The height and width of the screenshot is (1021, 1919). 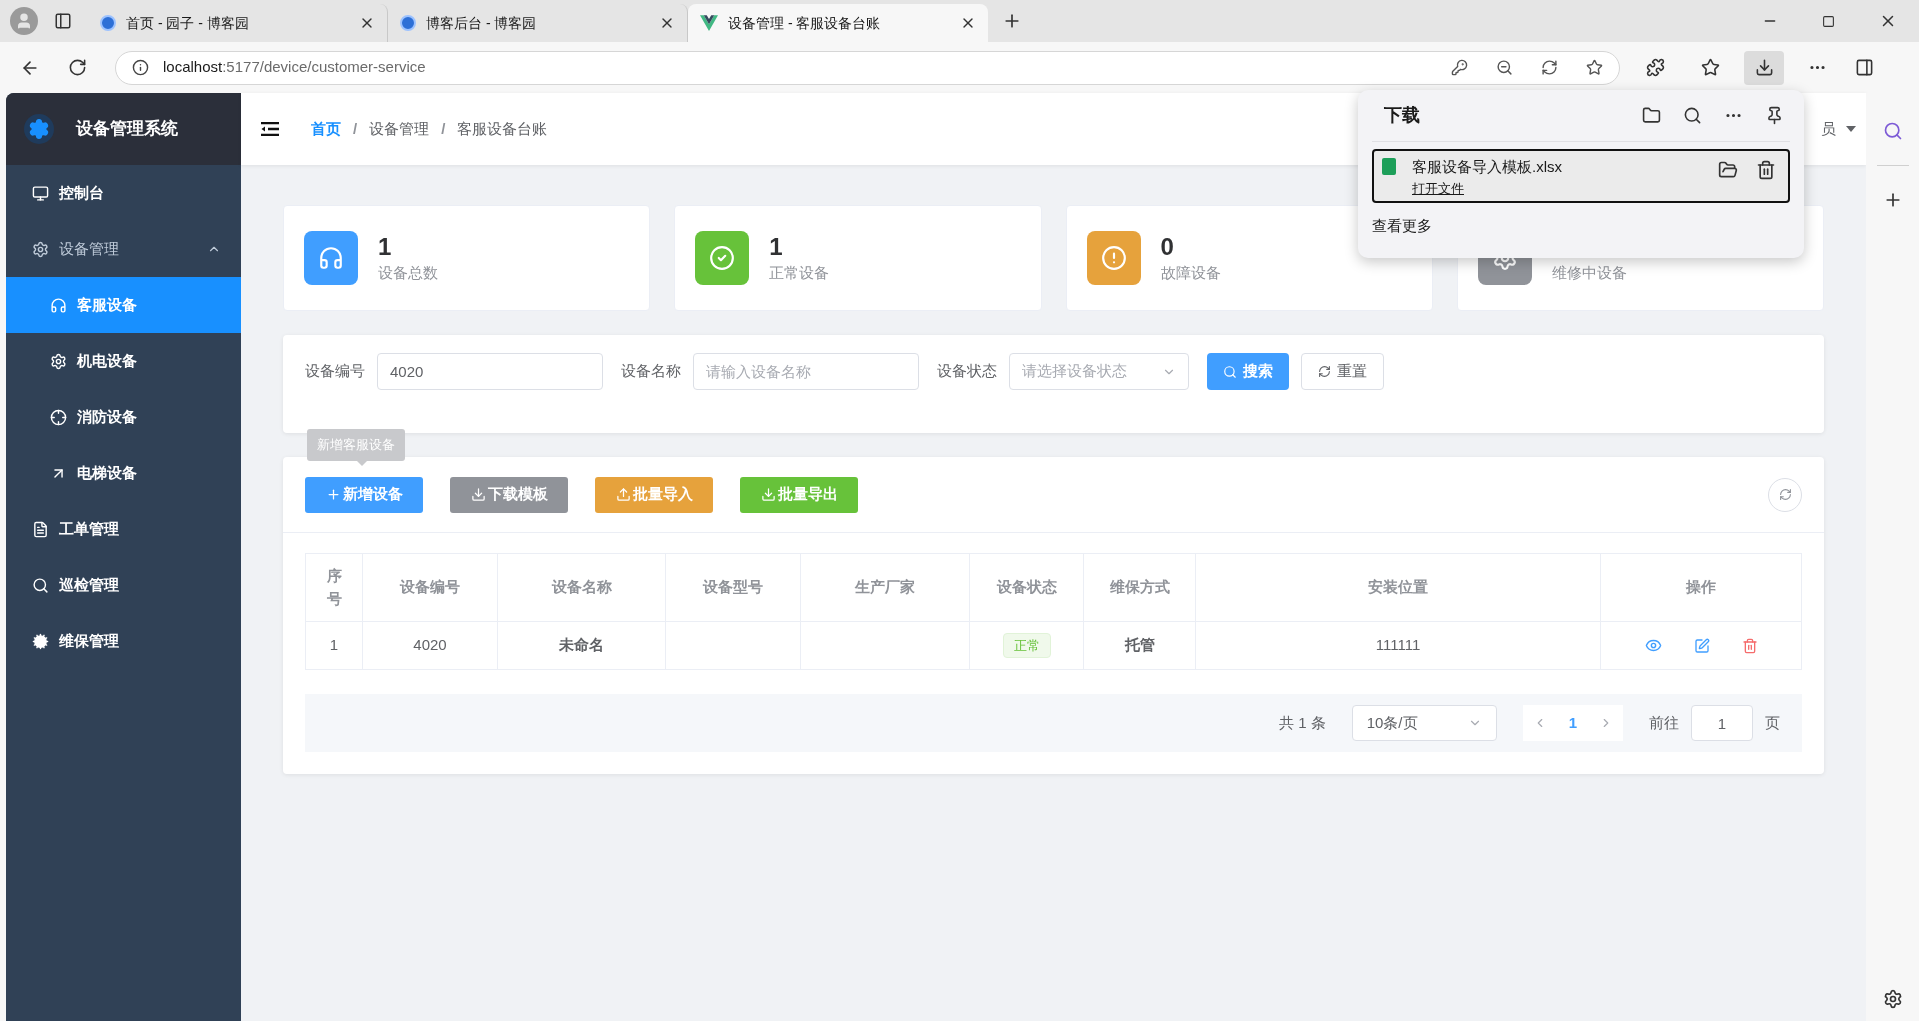 What do you see at coordinates (123, 193) in the screenshot?
I see `menu-item: 控制台` at bounding box center [123, 193].